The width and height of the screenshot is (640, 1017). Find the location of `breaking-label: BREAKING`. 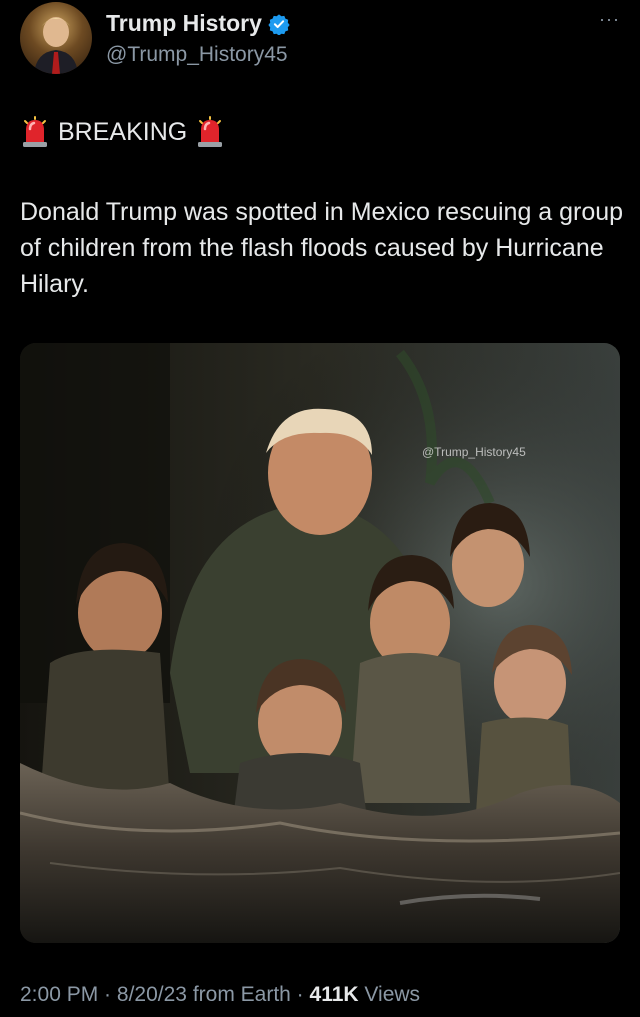

breaking-label: BREAKING is located at coordinates (123, 131).